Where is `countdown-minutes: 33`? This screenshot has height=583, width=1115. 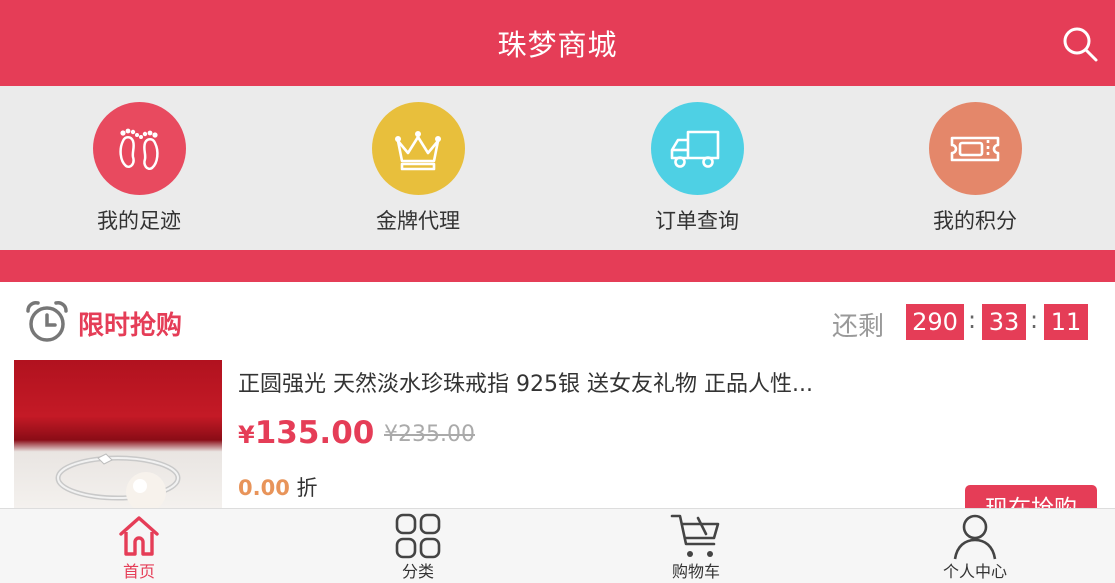
countdown-minutes: 33 is located at coordinates (1004, 322).